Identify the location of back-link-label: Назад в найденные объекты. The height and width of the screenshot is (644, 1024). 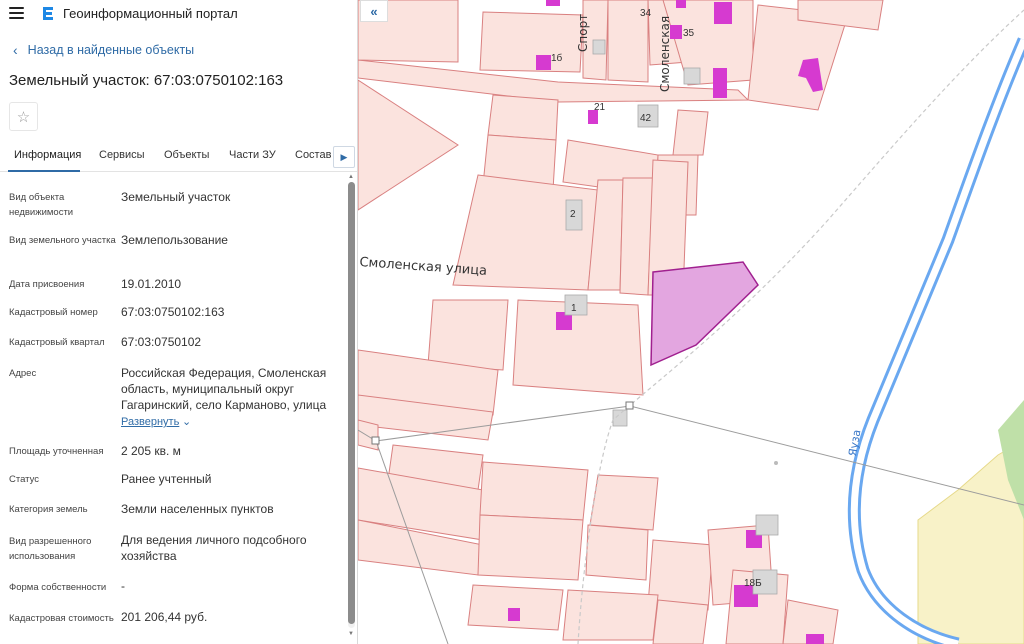
(111, 50).